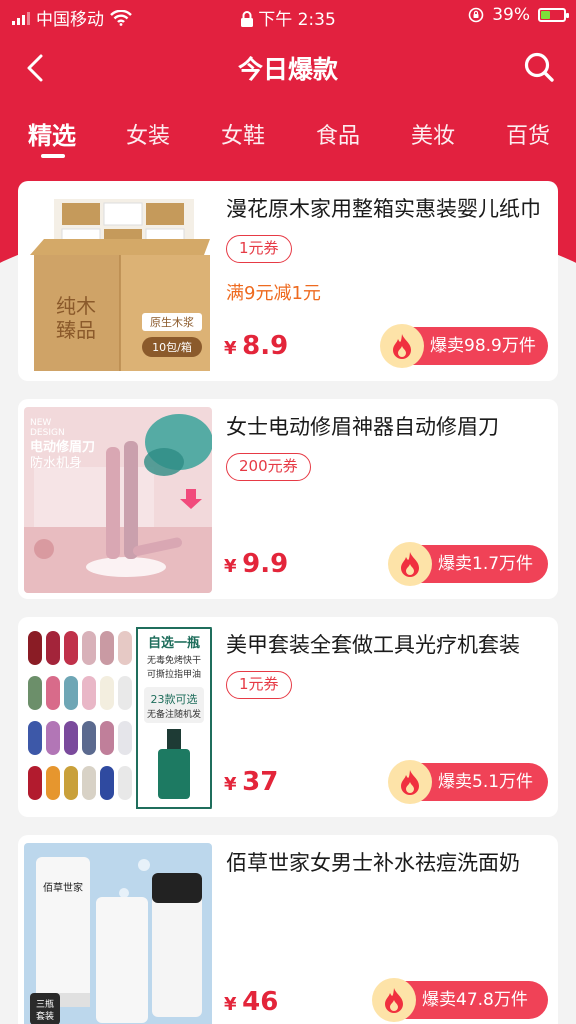  I want to click on image-text: 三瓶, so click(45, 1004).